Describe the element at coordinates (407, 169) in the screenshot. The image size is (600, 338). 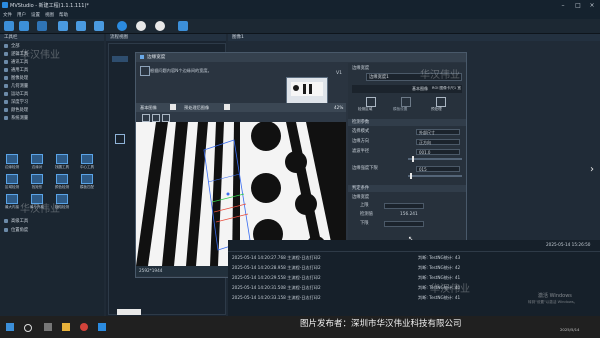
I see `param-row: 边缘强度下限 015` at that location.